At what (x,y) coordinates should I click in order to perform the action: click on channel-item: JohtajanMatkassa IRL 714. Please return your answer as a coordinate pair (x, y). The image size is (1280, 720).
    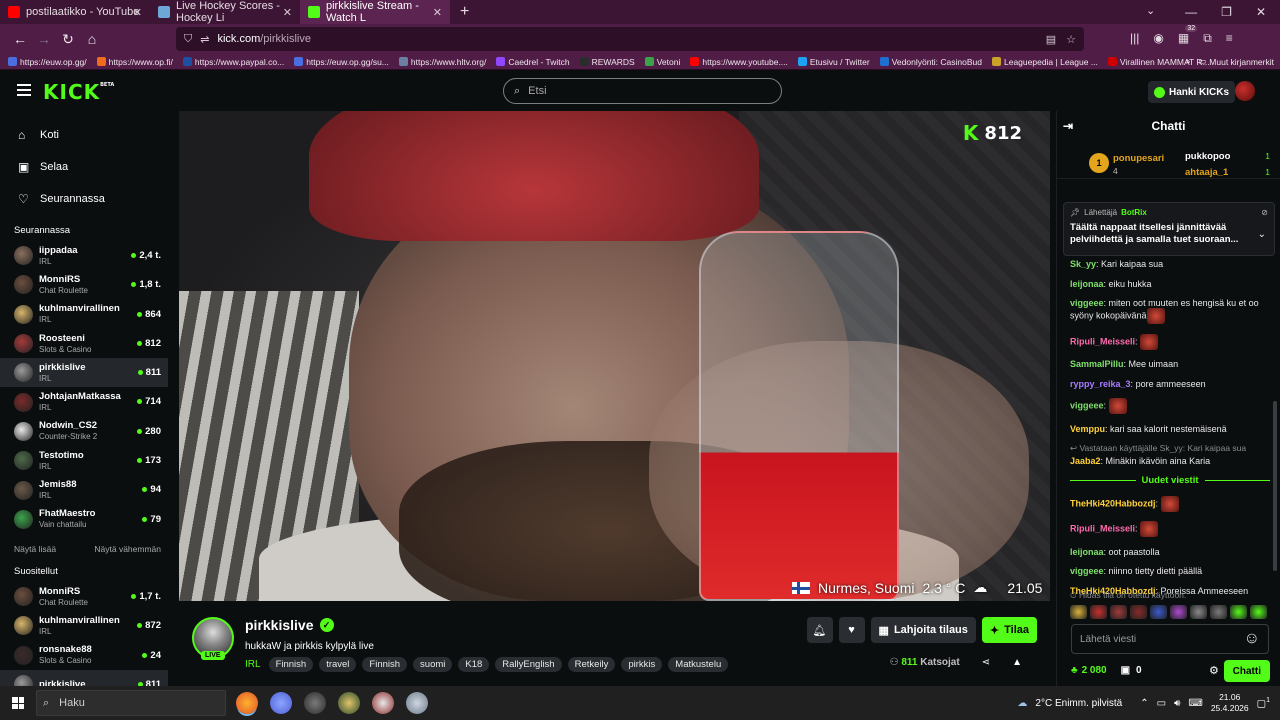
    Looking at the image, I should click on (84, 401).